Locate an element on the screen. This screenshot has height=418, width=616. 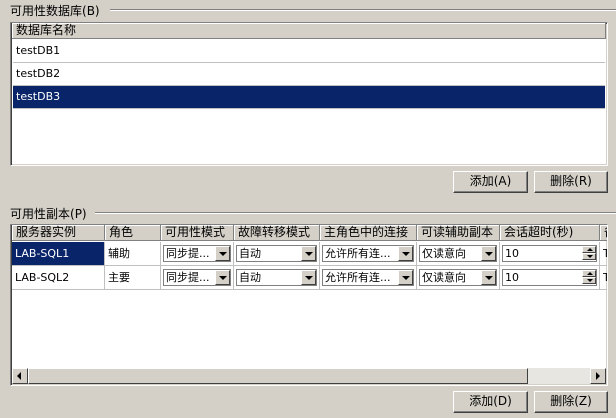
scroll-left-arrow-icon is located at coordinates (20, 376).